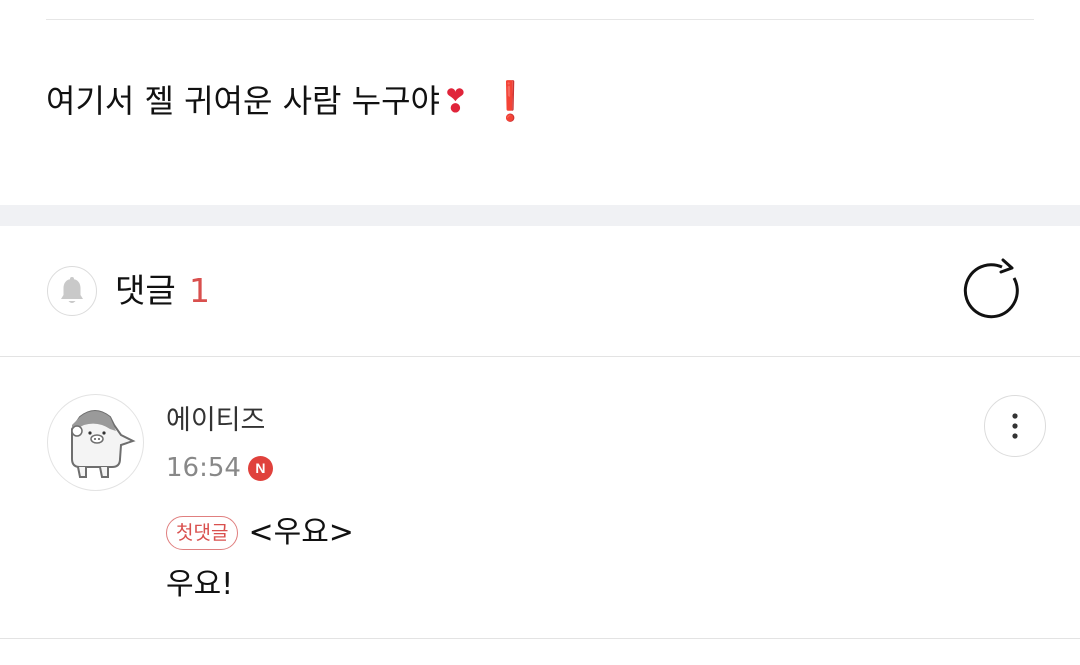  What do you see at coordinates (200, 584) in the screenshot?
I see `comment-text: 우요!` at bounding box center [200, 584].